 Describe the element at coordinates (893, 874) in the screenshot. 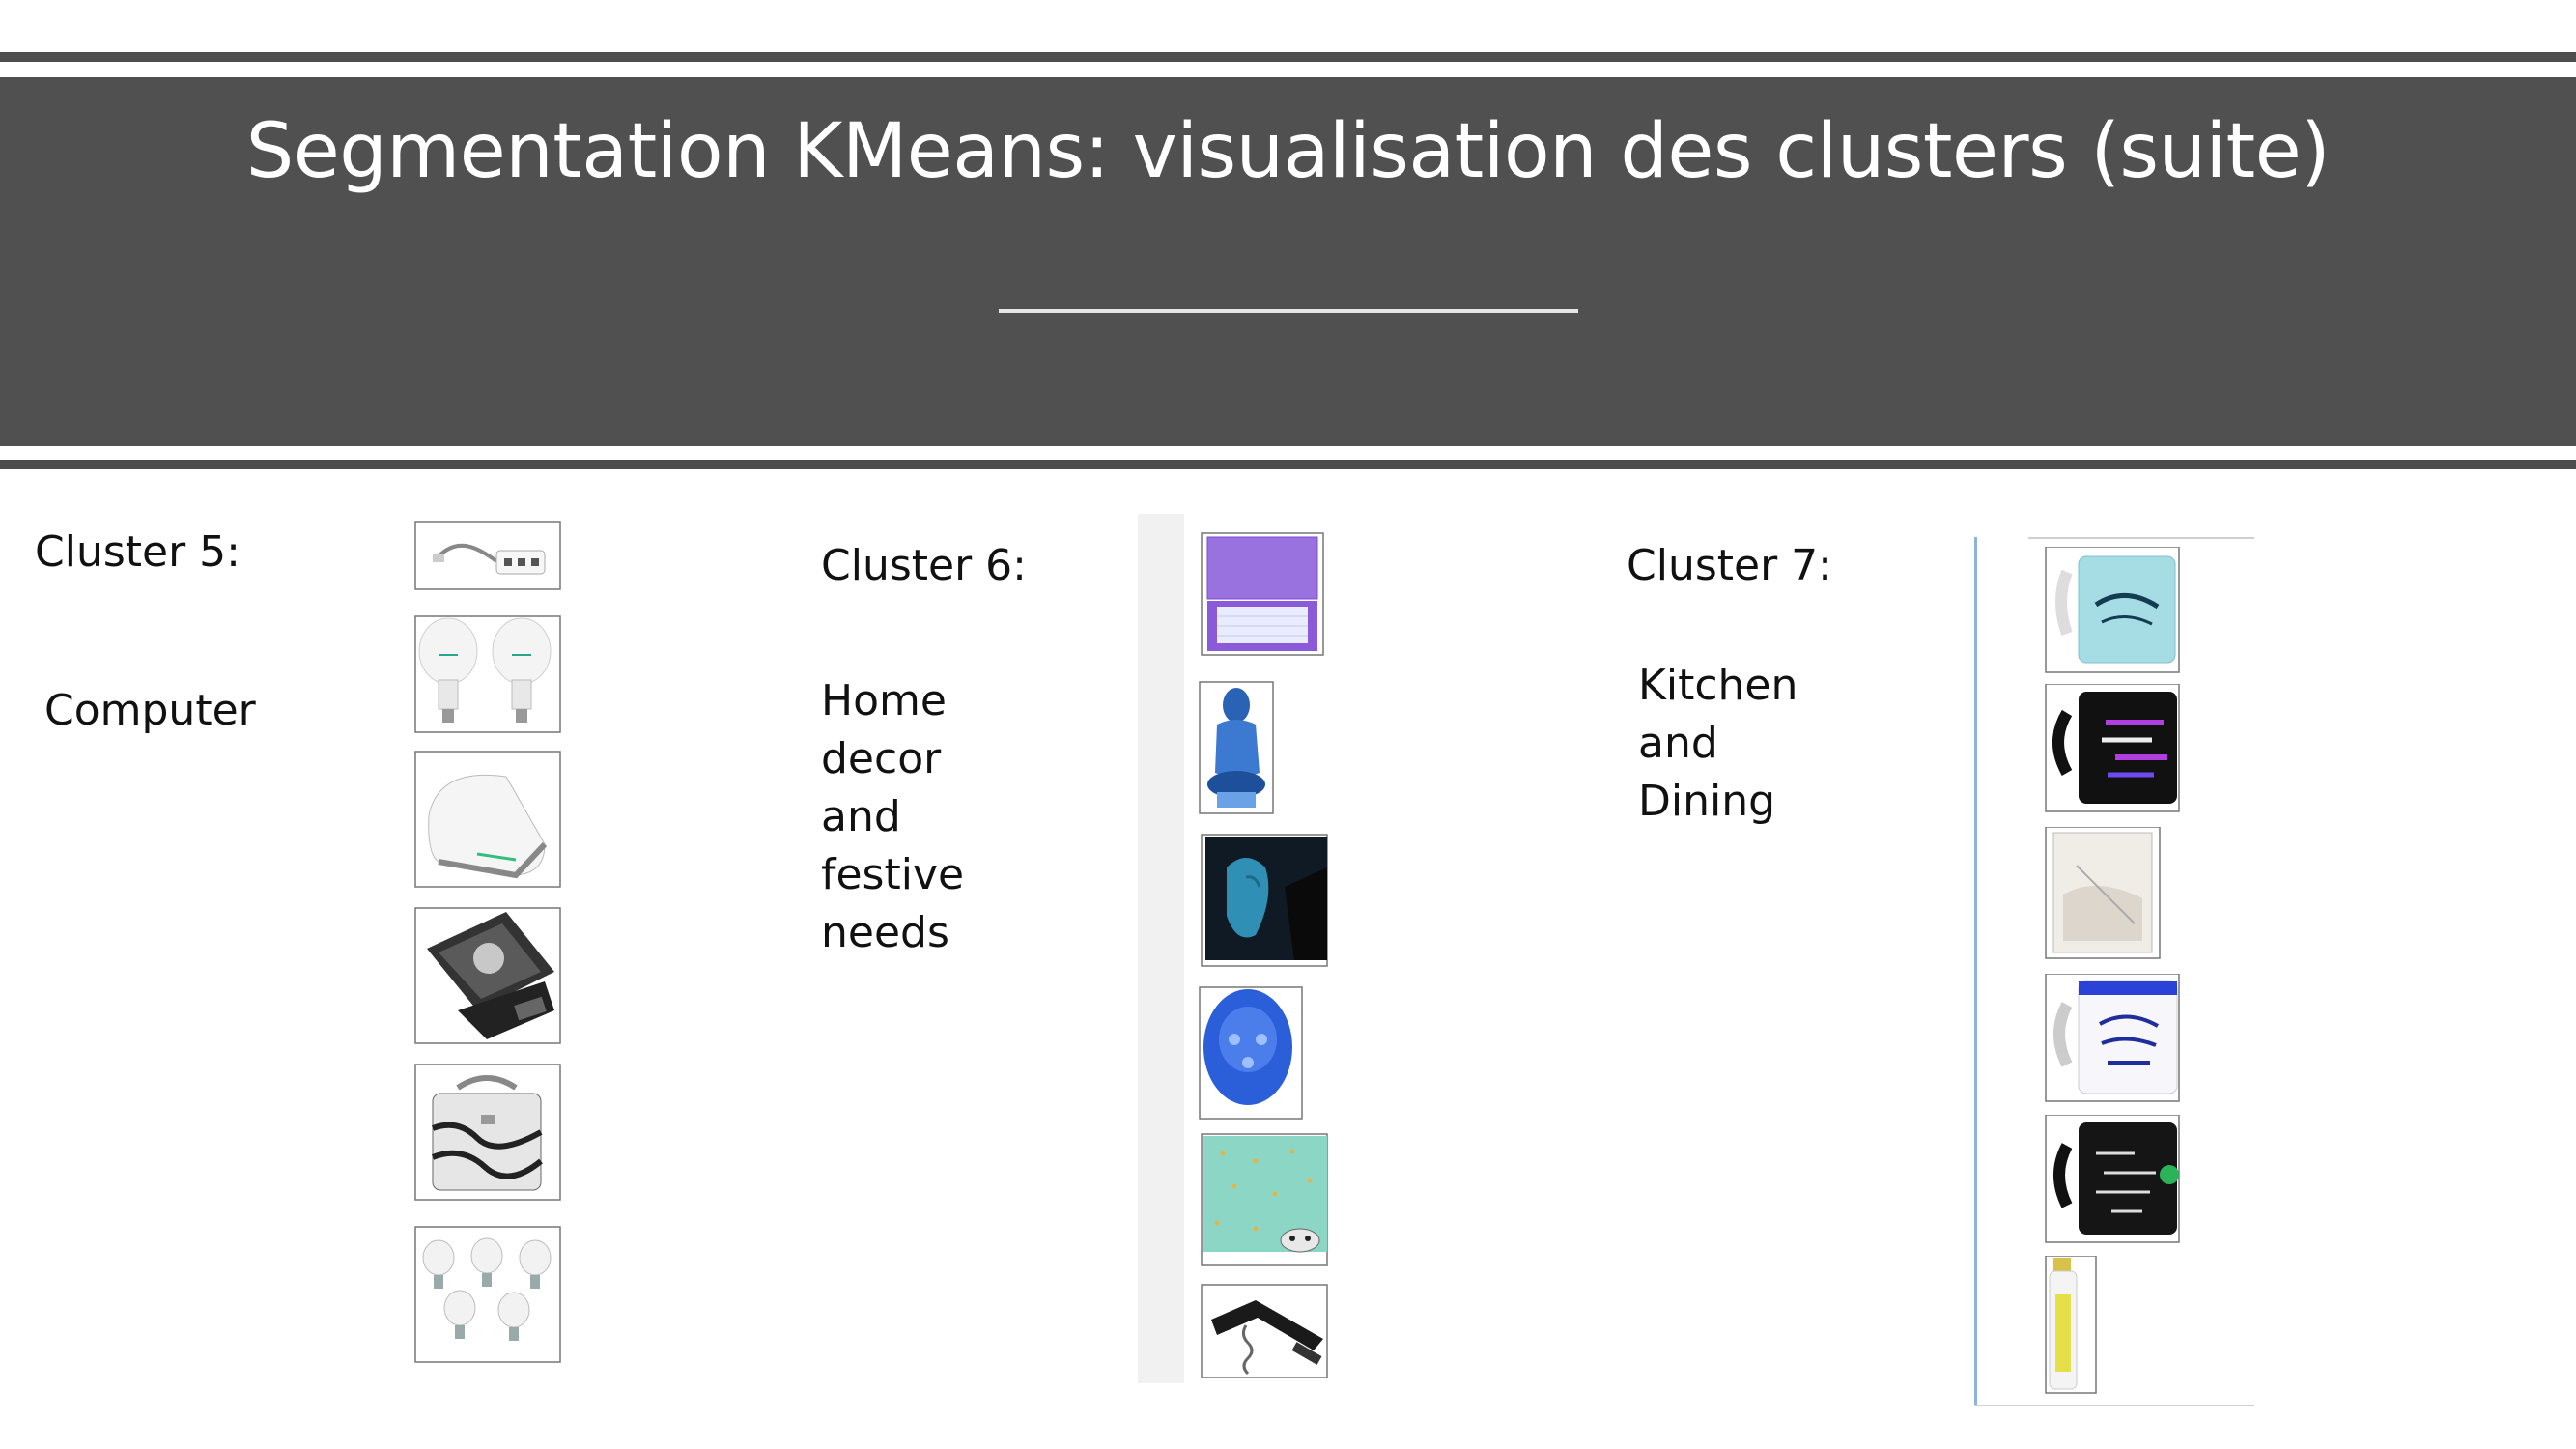

I see `cluster-6-category-line: festive` at that location.